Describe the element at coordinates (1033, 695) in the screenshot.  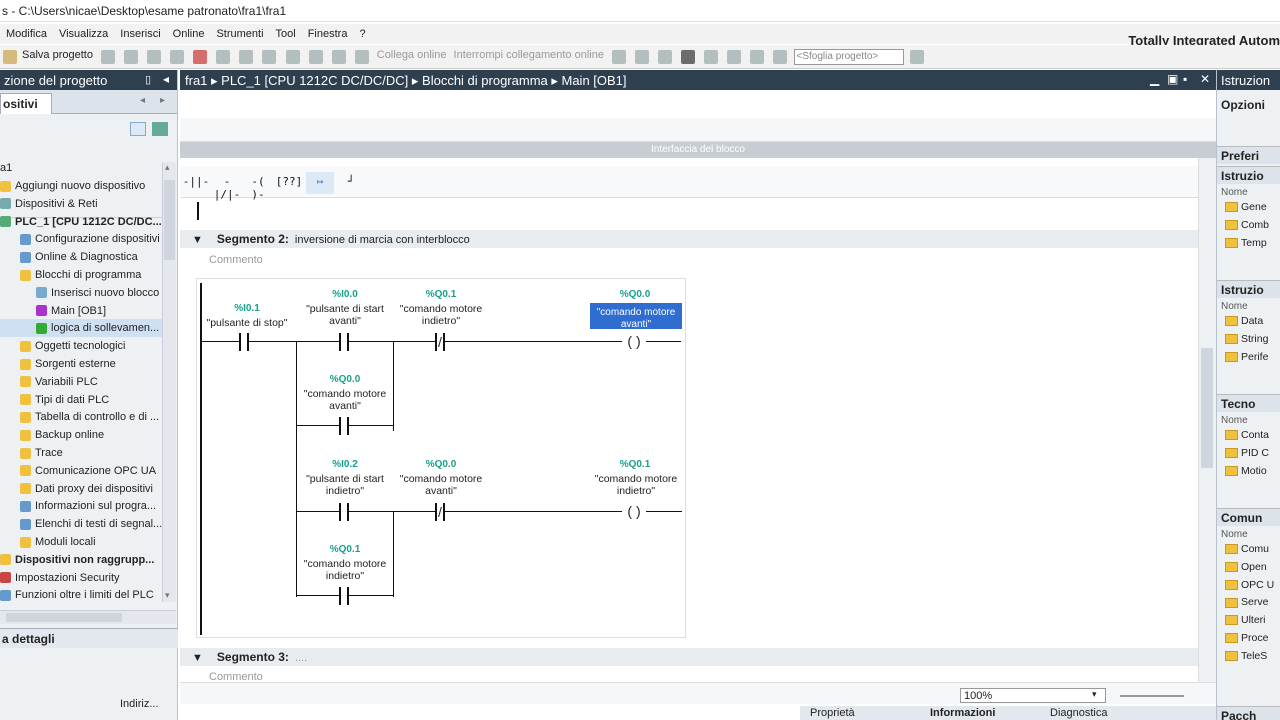
I see `zoom-select: 100%` at that location.